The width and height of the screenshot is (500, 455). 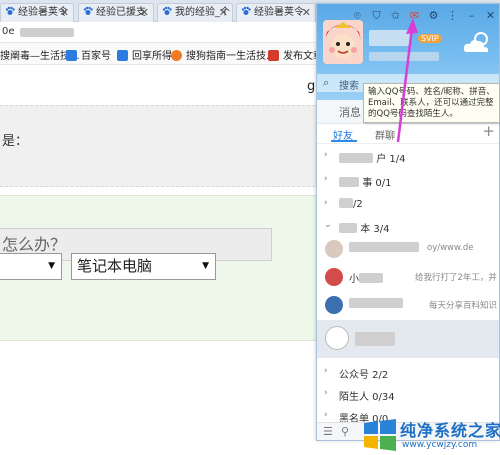 I want to click on friend-signature: oy/www.de, so click(x=450, y=248).